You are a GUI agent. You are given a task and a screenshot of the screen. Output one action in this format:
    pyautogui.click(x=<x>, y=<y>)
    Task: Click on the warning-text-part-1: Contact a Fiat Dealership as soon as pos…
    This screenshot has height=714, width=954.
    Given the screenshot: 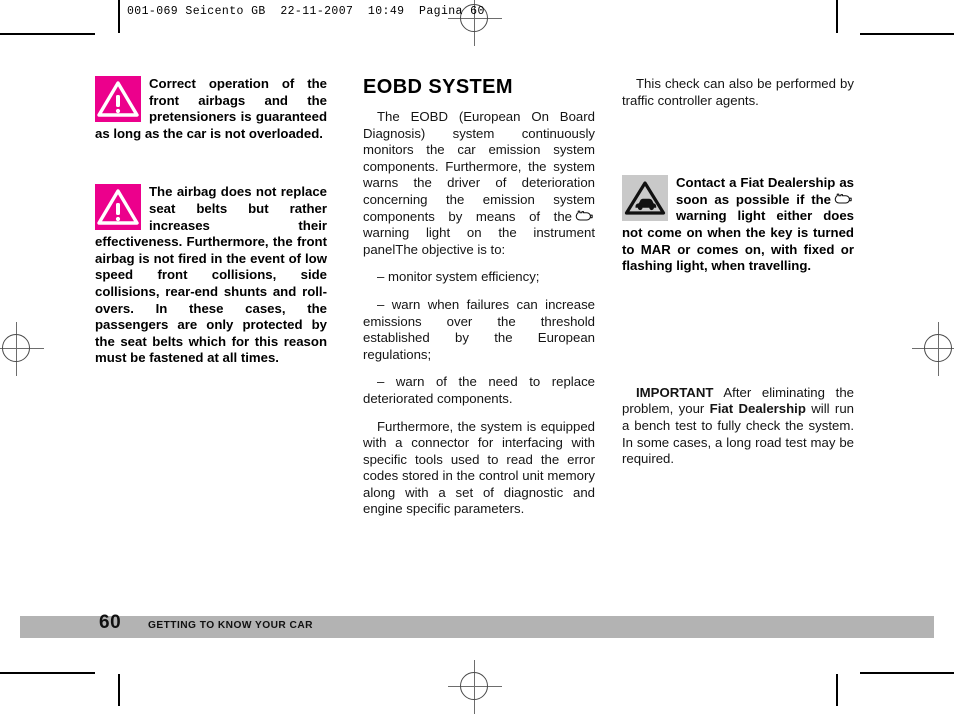 What is the action you would take?
    pyautogui.click(x=765, y=191)
    